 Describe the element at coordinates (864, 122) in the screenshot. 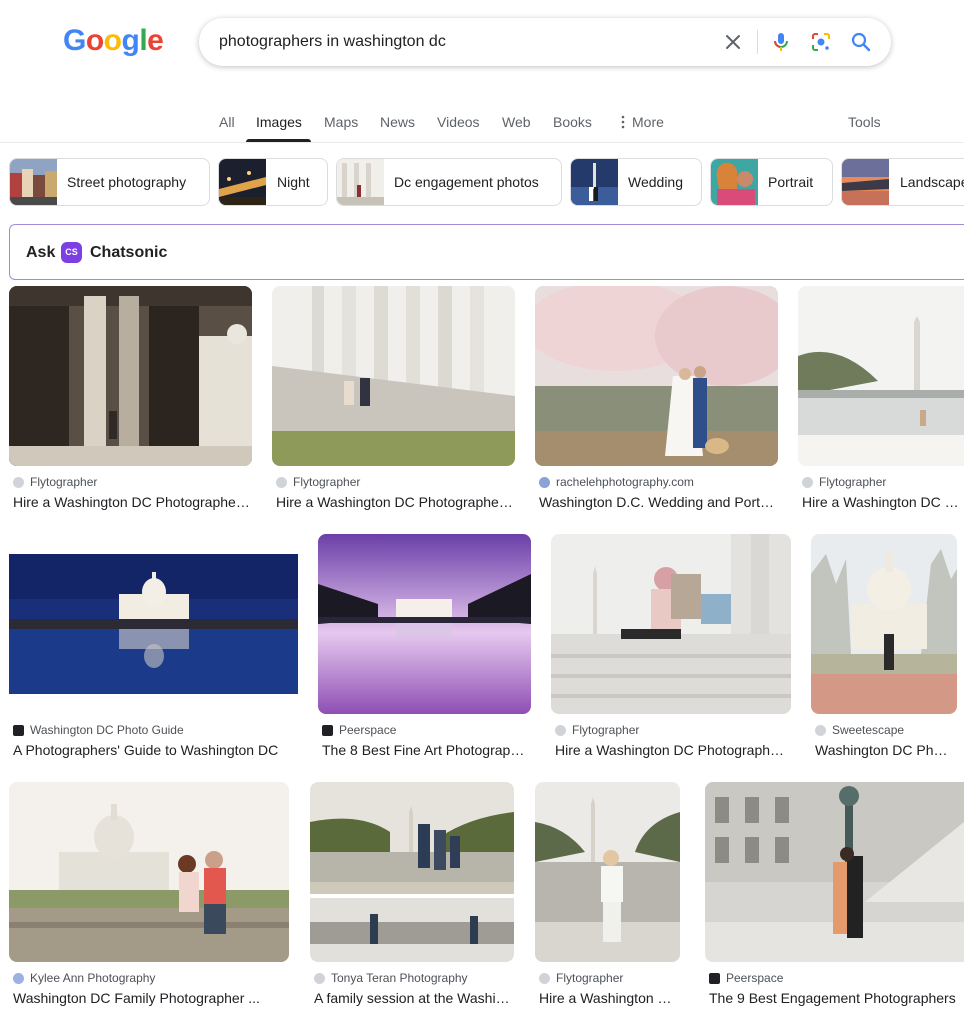

I see `tools-button: Tools` at that location.